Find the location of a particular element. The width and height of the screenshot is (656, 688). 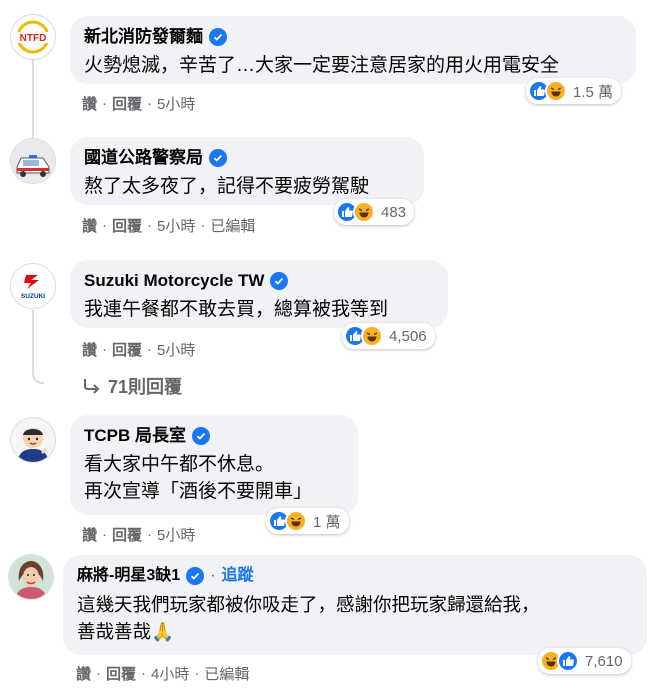

thread-line is located at coordinates (38, 347).